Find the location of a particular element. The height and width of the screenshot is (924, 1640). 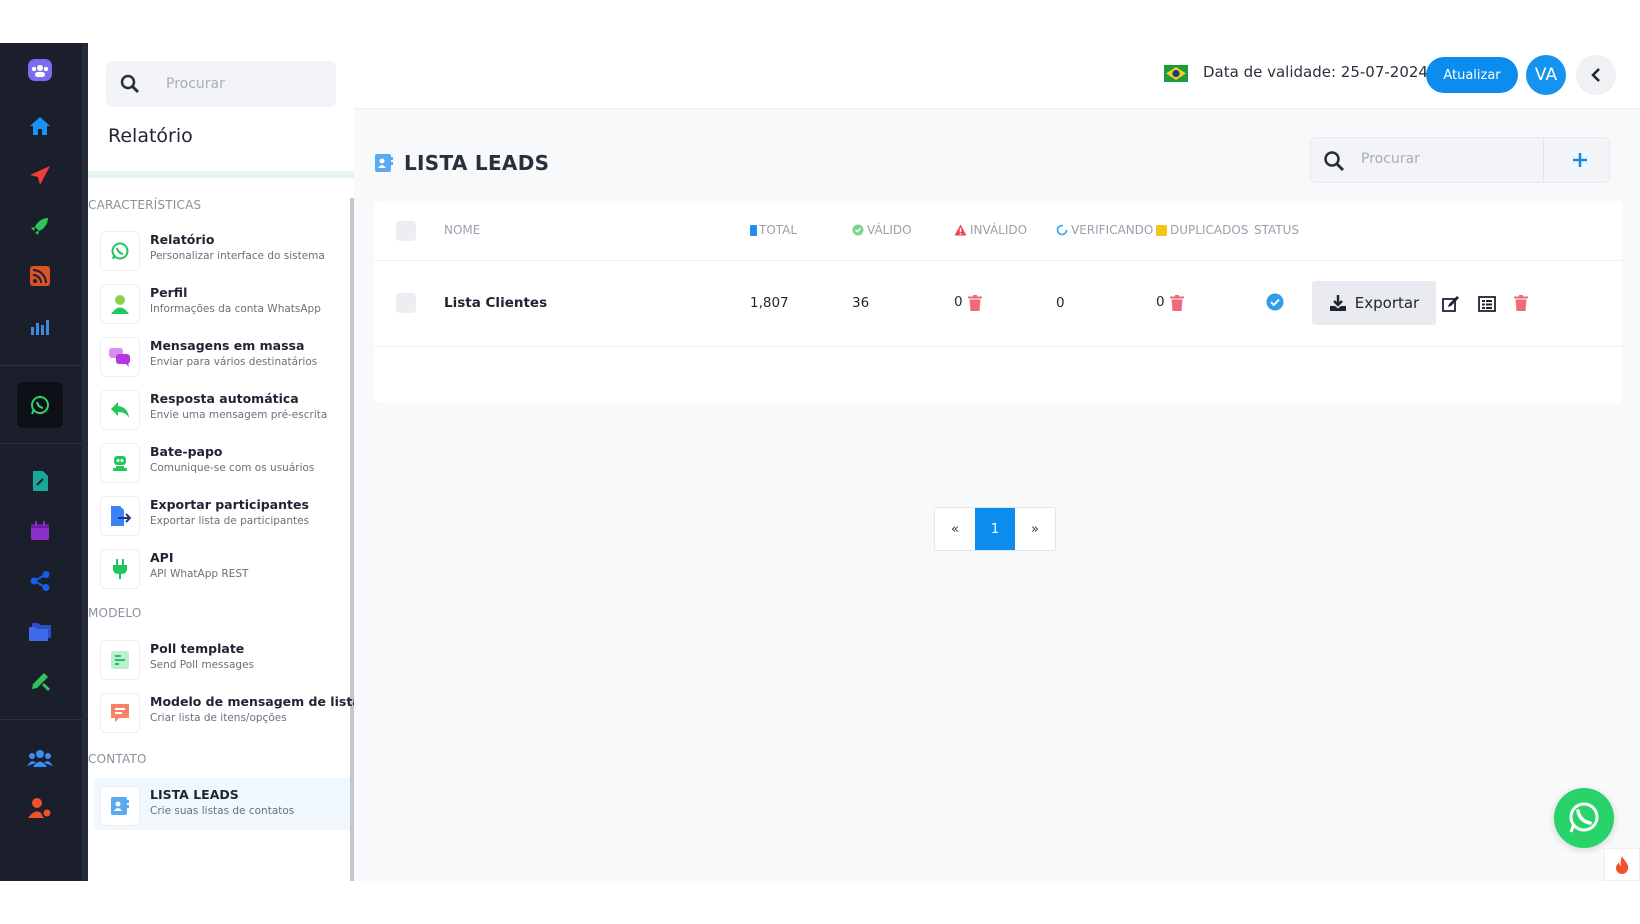

home-icon is located at coordinates (40, 126).